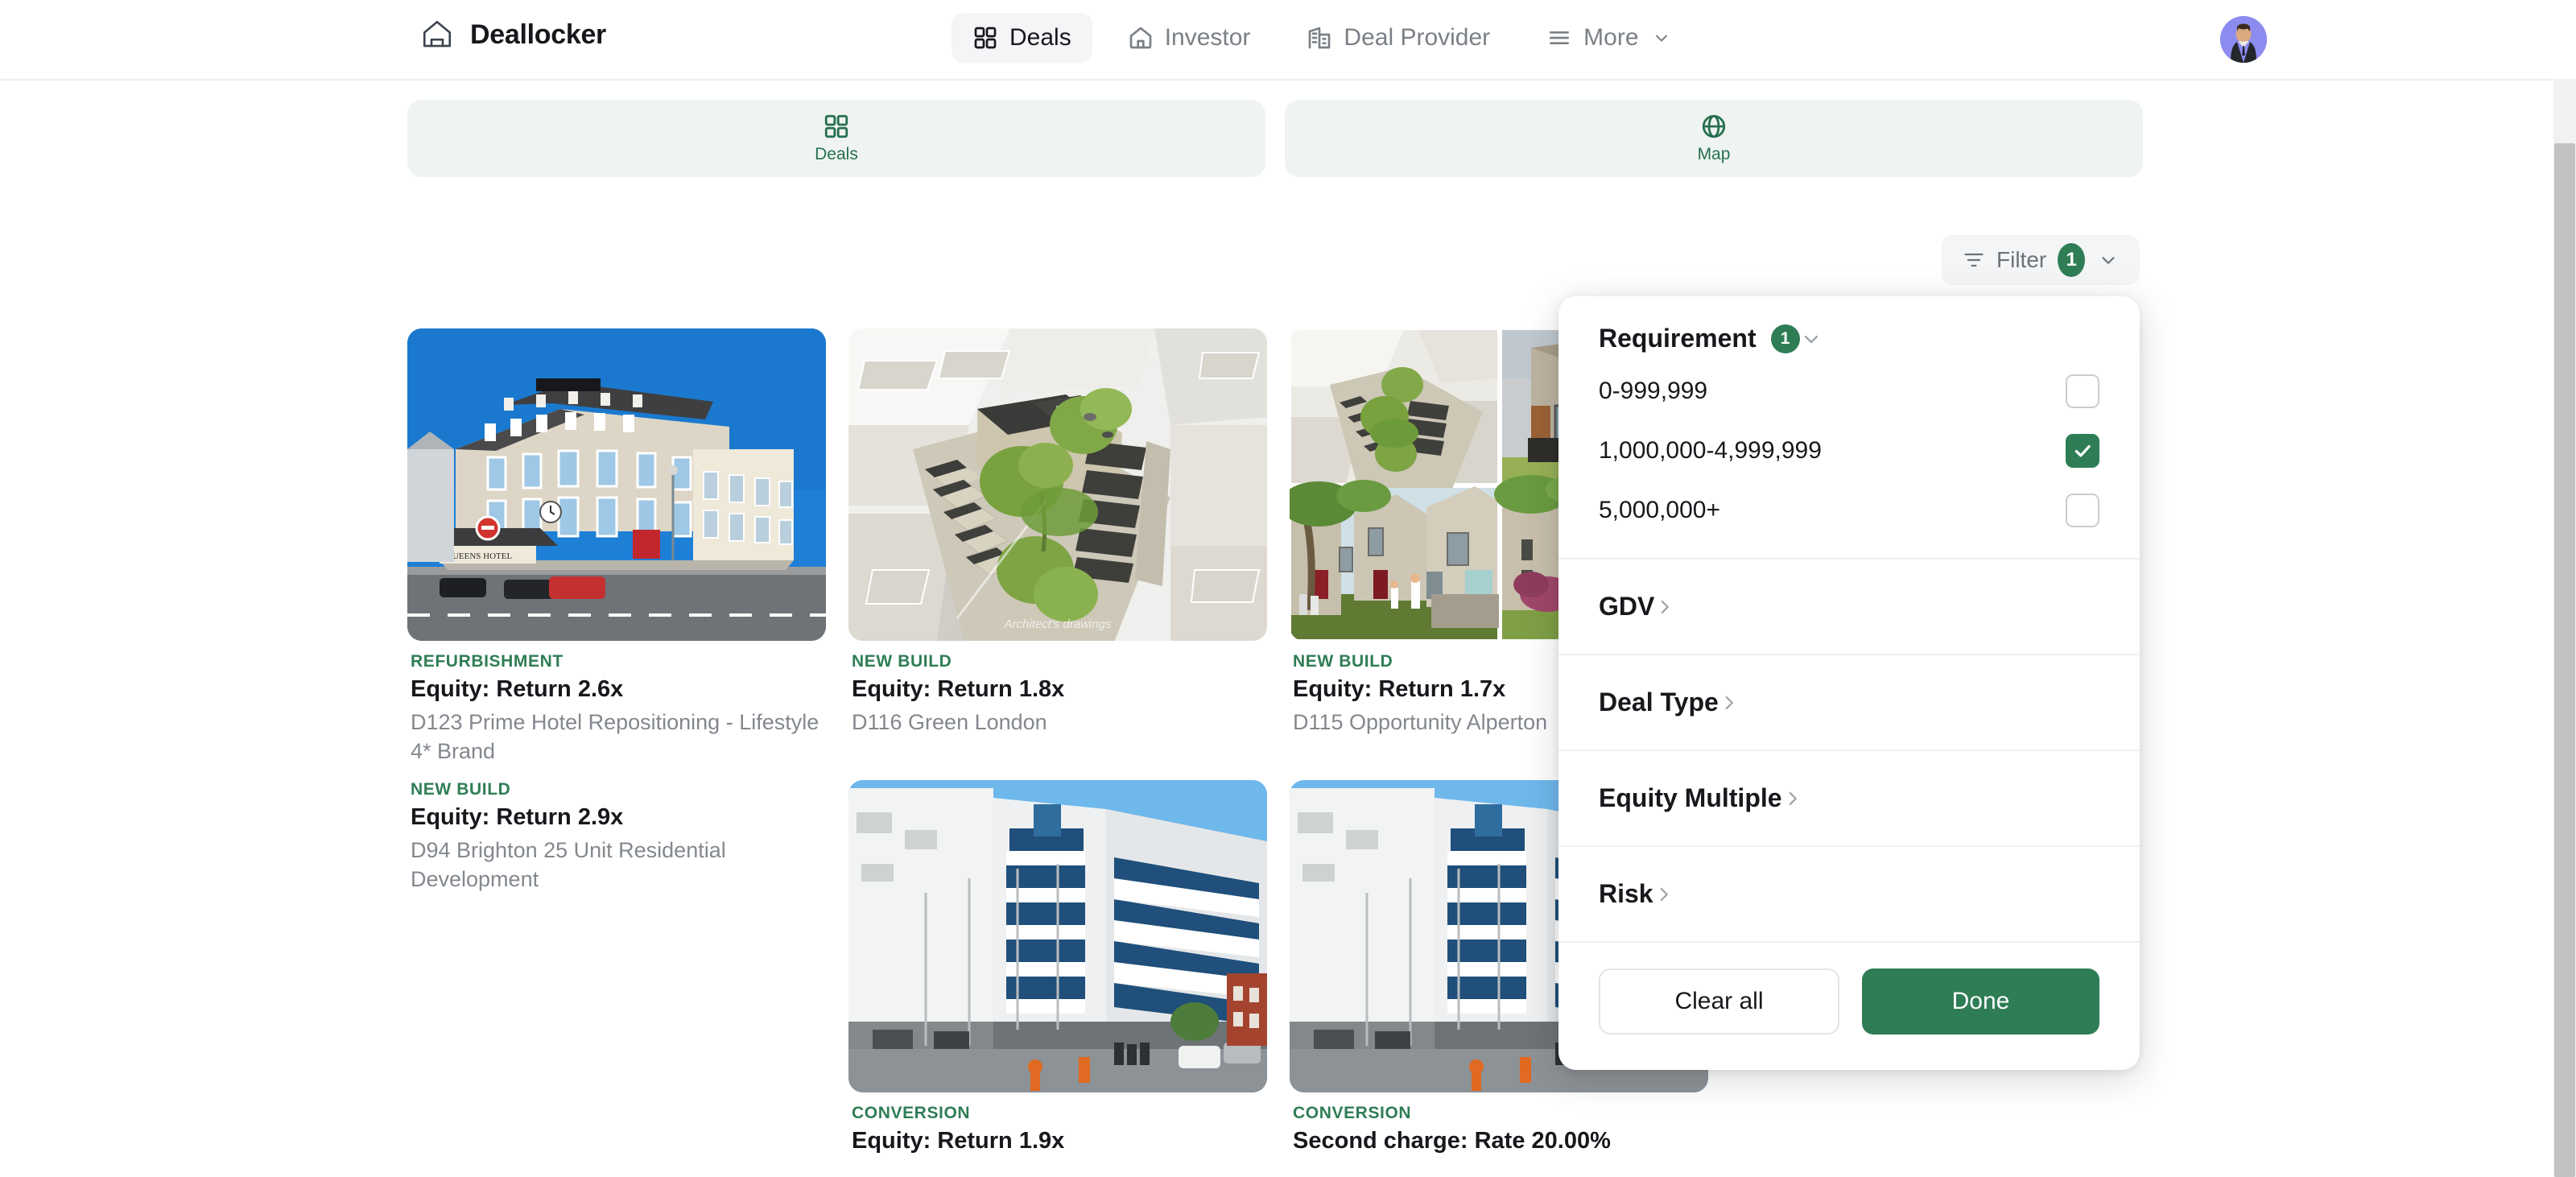 The height and width of the screenshot is (1177, 2576). What do you see at coordinates (1611, 37) in the screenshot?
I see `nav-label-more: More` at bounding box center [1611, 37].